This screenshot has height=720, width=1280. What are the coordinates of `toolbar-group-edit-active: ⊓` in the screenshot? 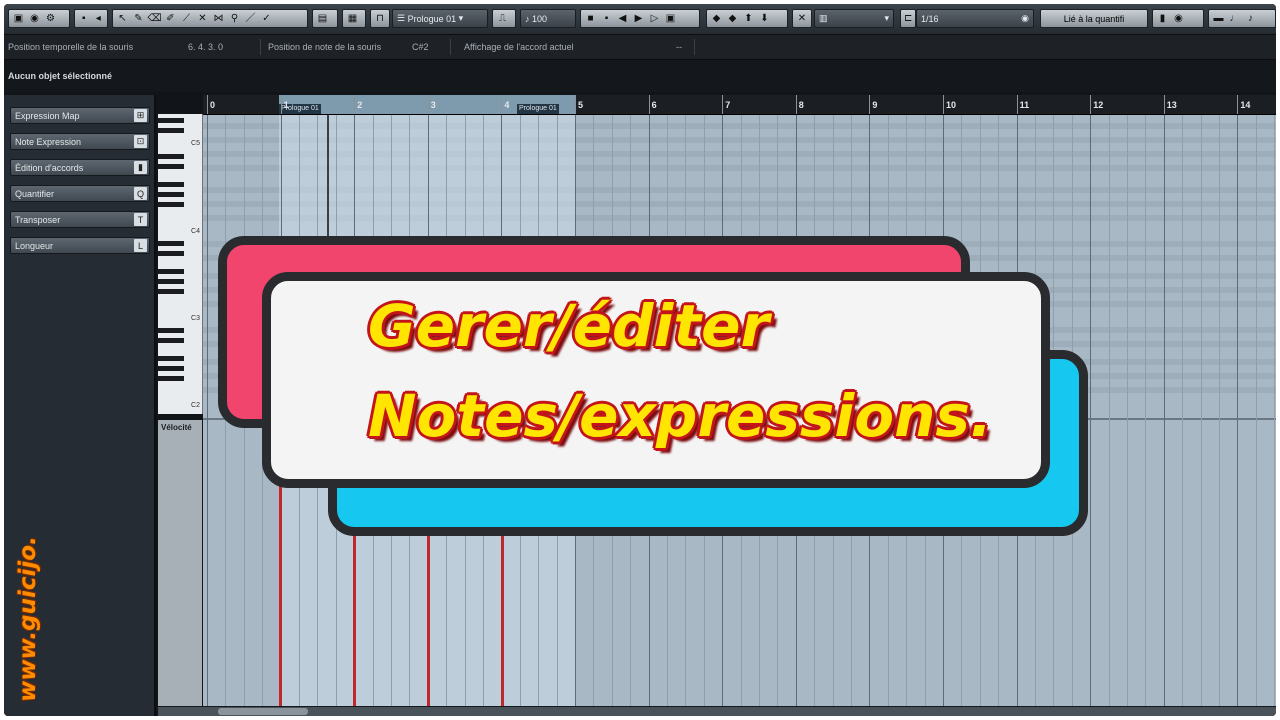 It's located at (380, 18).